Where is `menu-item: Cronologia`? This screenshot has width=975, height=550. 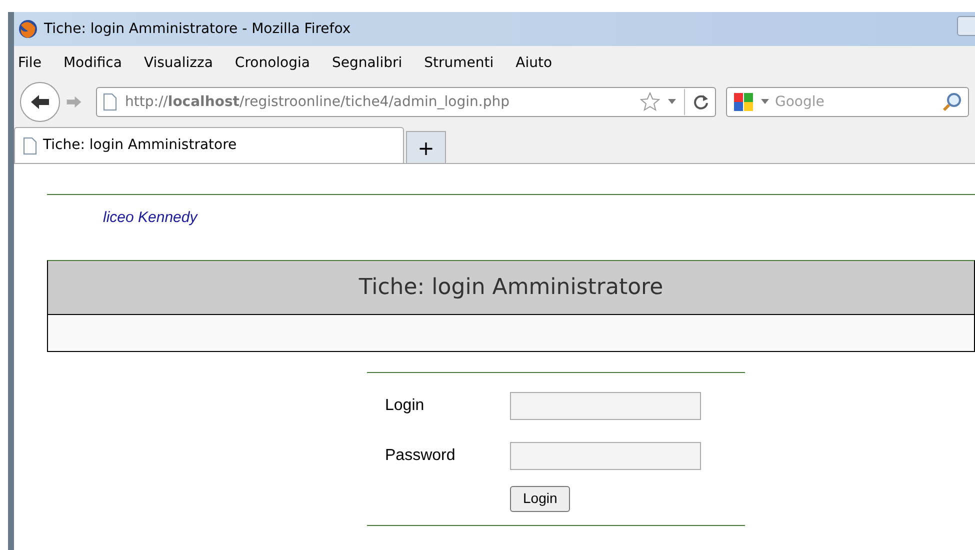
menu-item: Cronologia is located at coordinates (272, 63).